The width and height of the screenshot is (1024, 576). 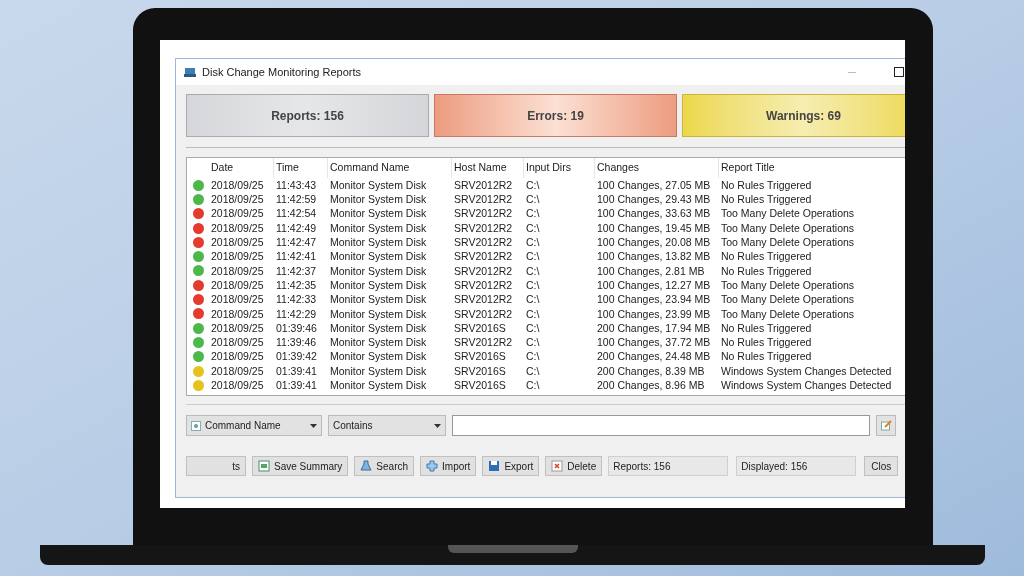 What do you see at coordinates (448, 466) in the screenshot?
I see `toolbar-button: Import` at bounding box center [448, 466].